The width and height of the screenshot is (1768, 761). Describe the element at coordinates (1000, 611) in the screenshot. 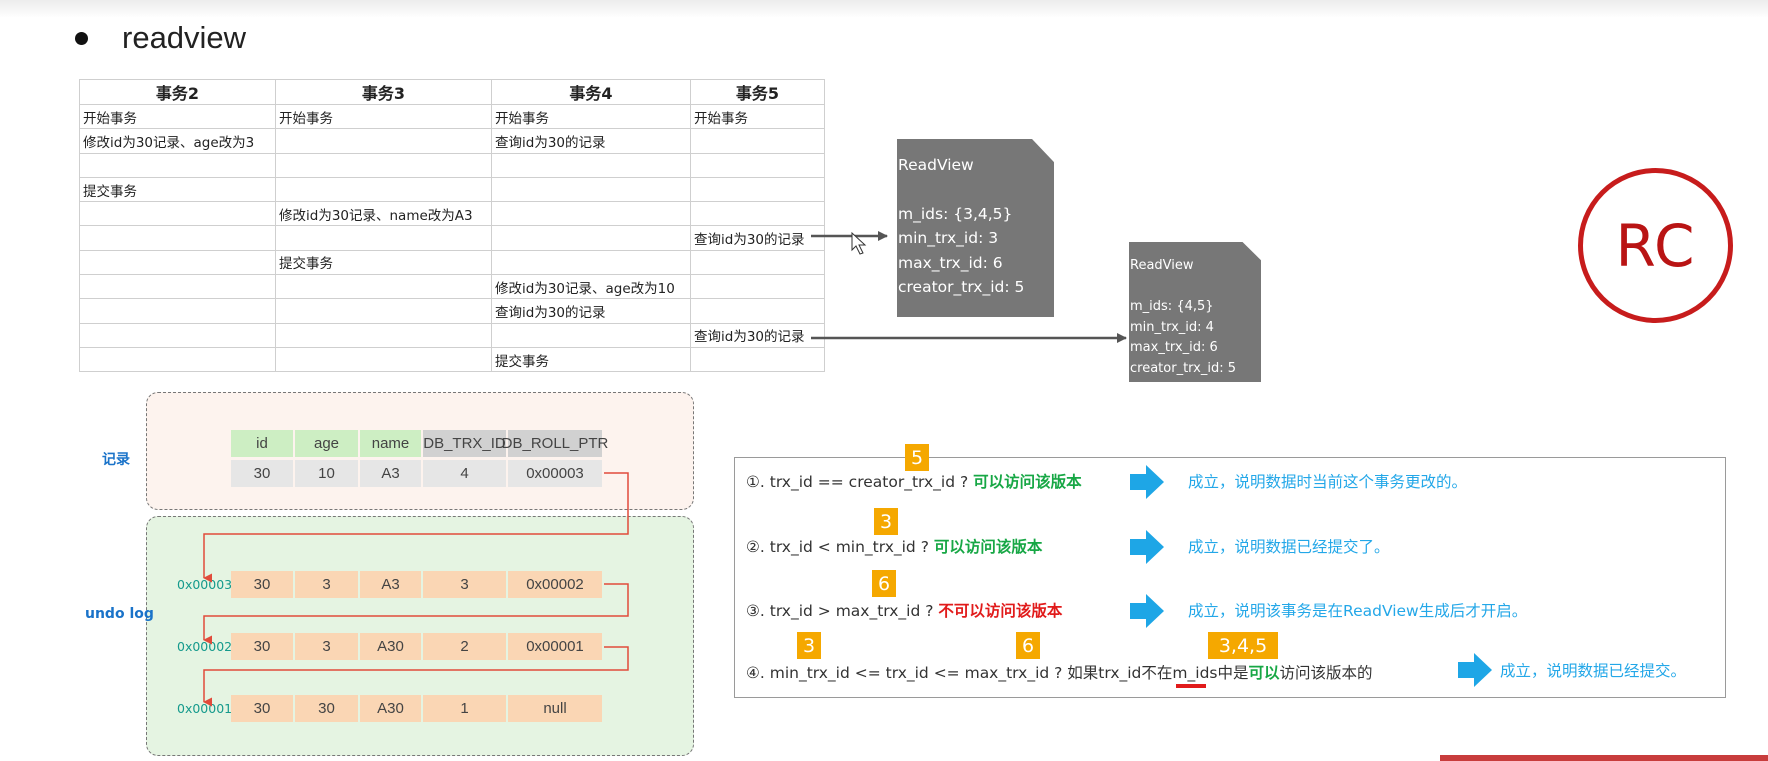

I see `rule-verdict: 不可以访问该版本` at that location.